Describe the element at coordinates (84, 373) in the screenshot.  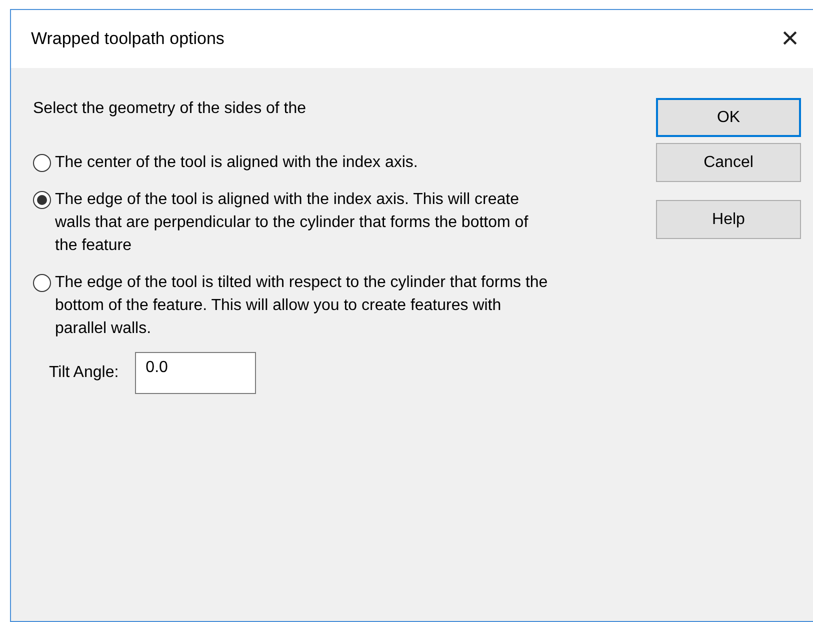
I see `field-label: Tilt Angle:` at that location.